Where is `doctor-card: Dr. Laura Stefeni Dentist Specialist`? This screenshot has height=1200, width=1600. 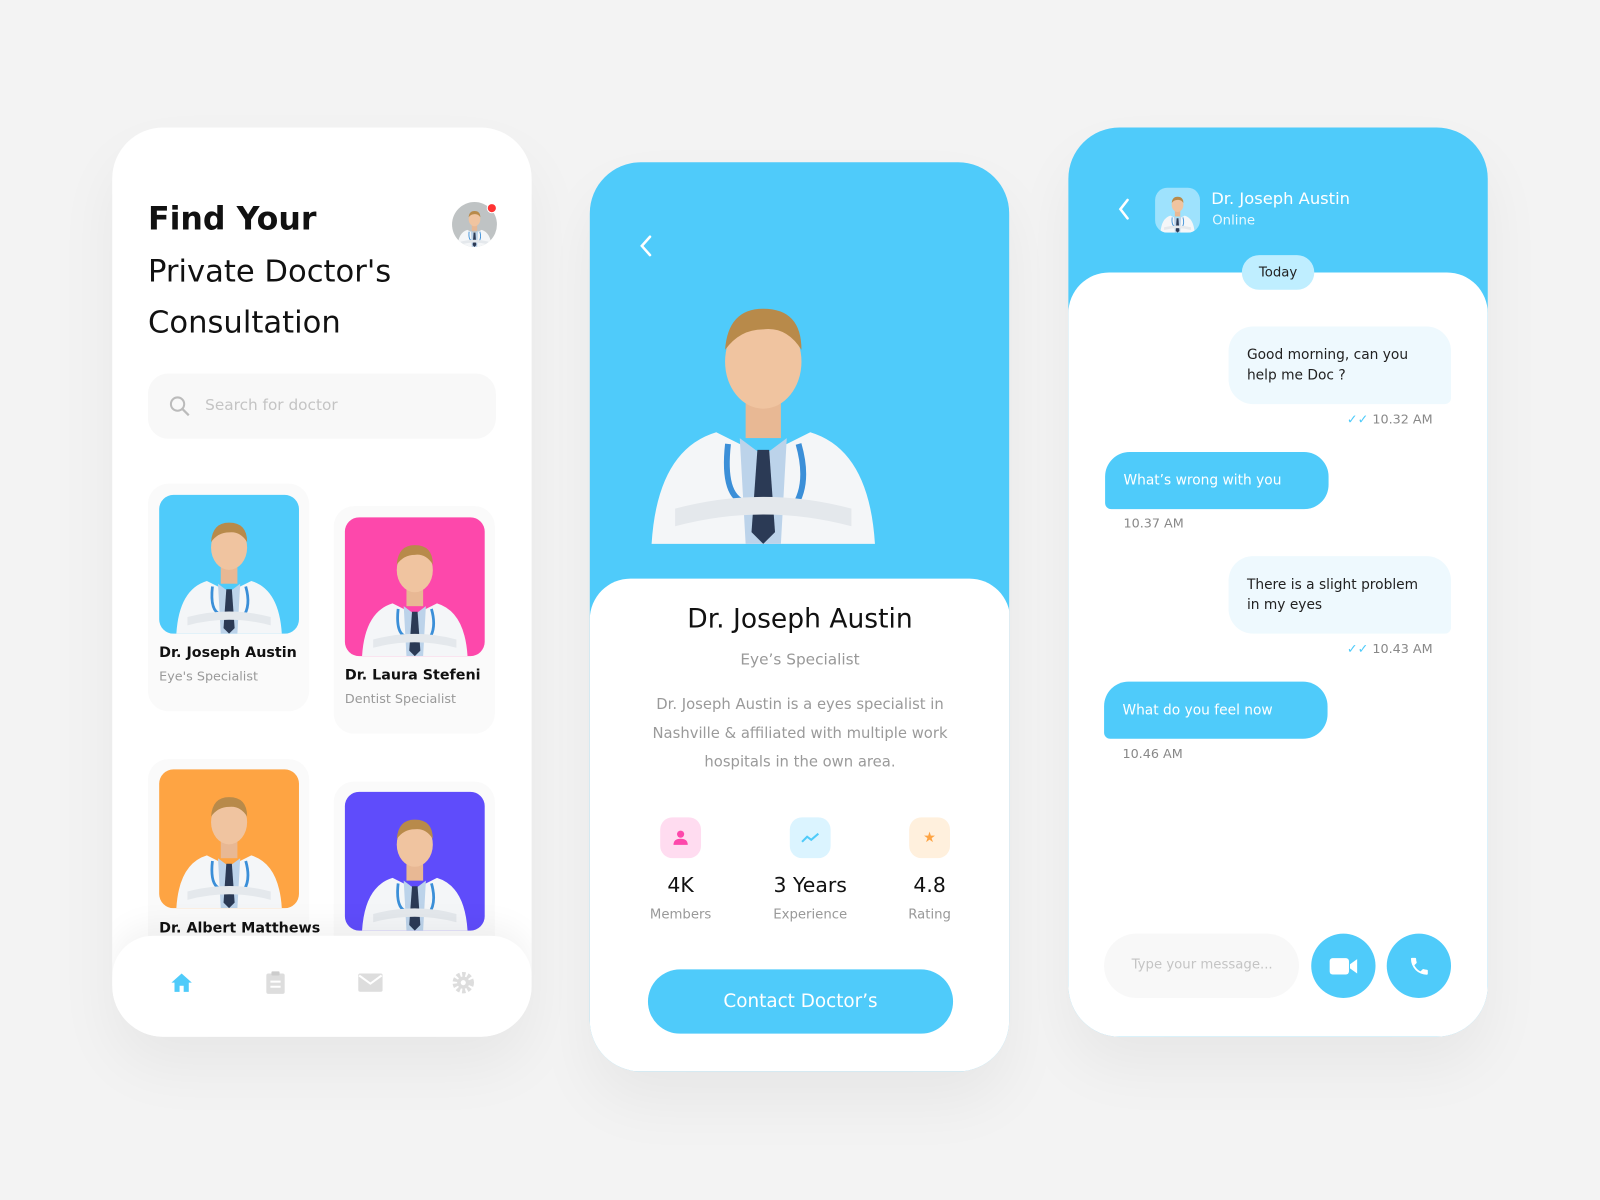 doctor-card: Dr. Laura Stefeni Dentist Specialist is located at coordinates (414, 620).